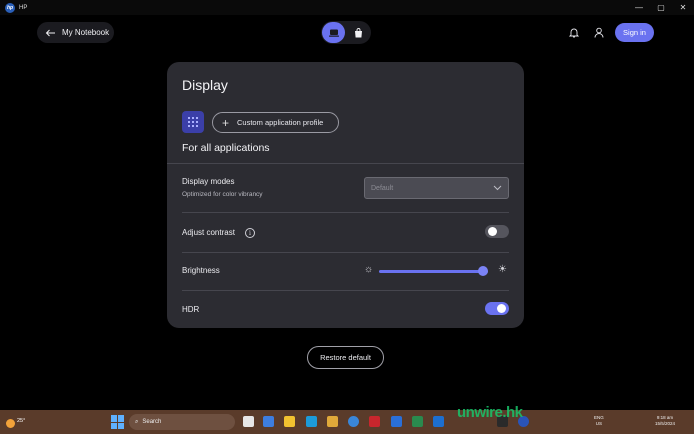 Image resolution: width=694 pixels, height=434 pixels. Describe the element at coordinates (382, 188) in the screenshot. I see `display-modes-value: Default` at that location.